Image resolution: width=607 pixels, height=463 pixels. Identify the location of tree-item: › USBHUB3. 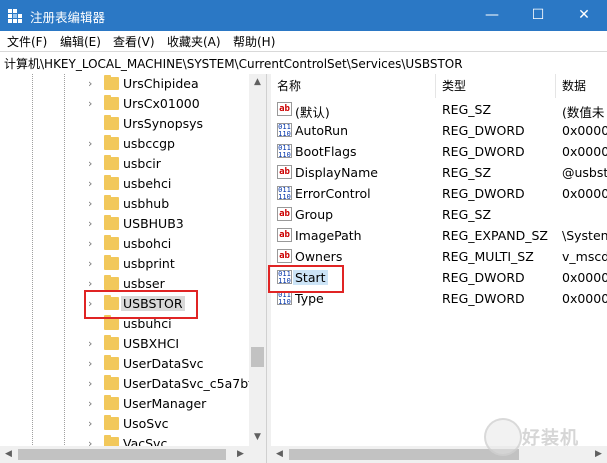
(124, 224).